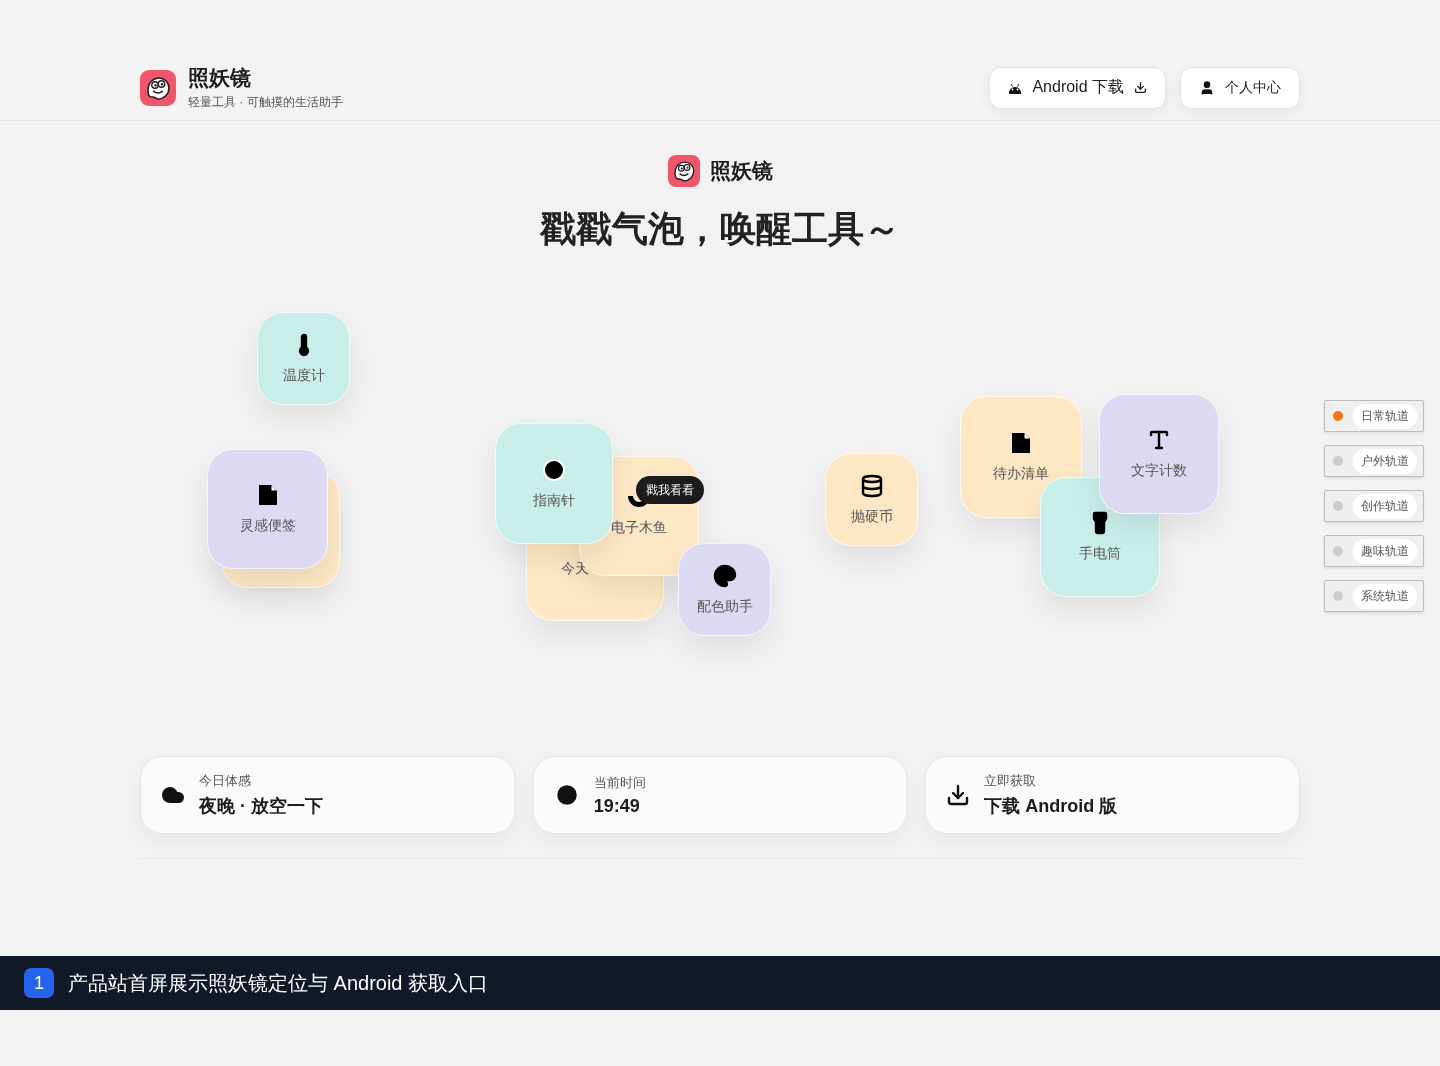  I want to click on track-tab: 日常轨道, so click(1374, 416).